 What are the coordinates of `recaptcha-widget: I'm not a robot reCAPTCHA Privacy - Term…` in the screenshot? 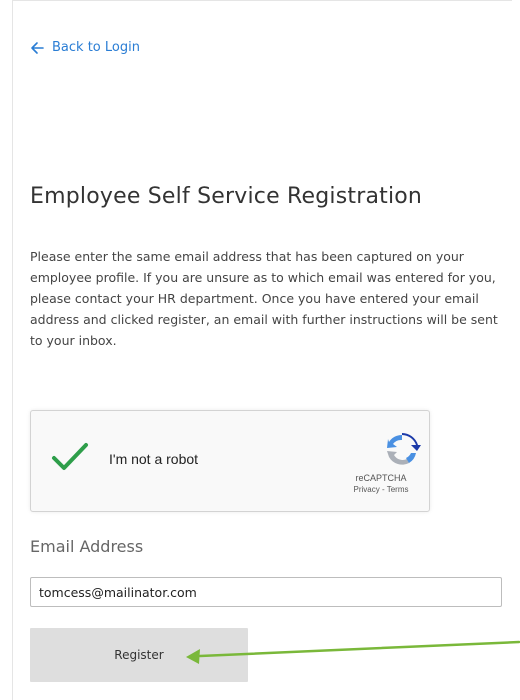 It's located at (230, 461).